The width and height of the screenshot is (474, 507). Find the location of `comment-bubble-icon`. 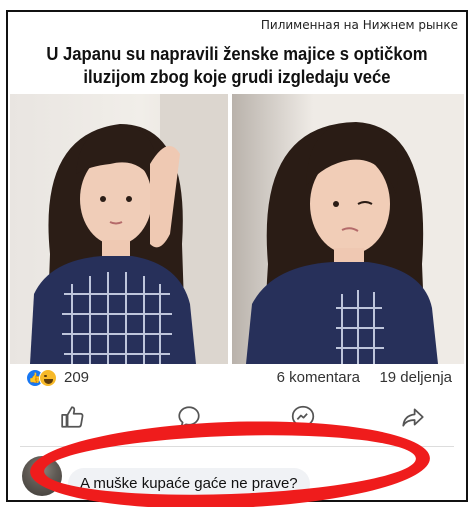

comment-bubble-icon is located at coordinates (189, 417).